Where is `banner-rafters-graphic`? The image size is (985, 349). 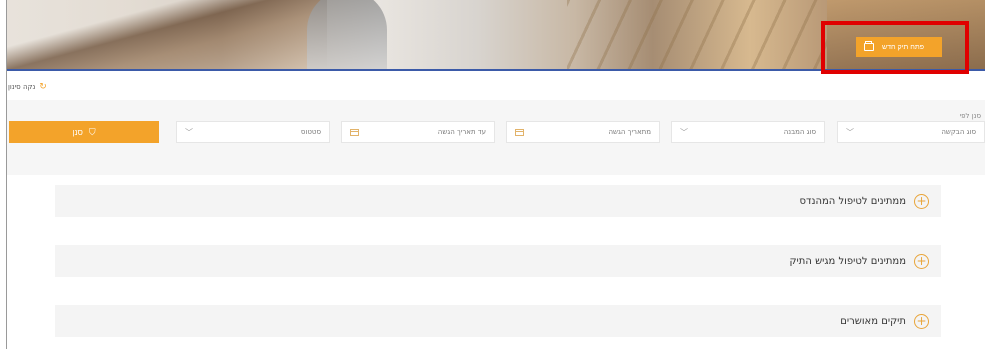 banner-rafters-graphic is located at coordinates (697, 35).